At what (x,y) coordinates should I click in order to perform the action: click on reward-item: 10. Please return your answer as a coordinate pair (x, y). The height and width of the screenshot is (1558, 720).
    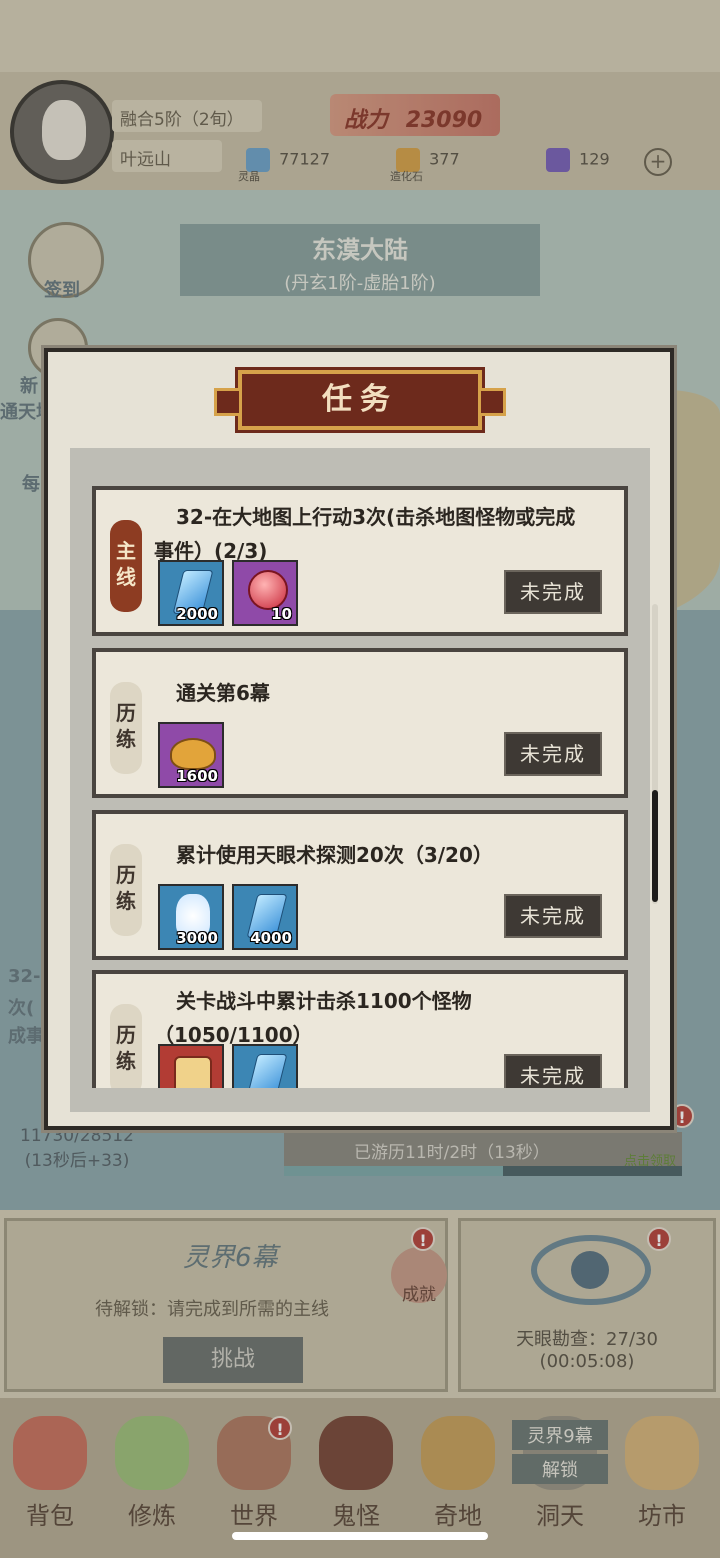
    Looking at the image, I should click on (265, 593).